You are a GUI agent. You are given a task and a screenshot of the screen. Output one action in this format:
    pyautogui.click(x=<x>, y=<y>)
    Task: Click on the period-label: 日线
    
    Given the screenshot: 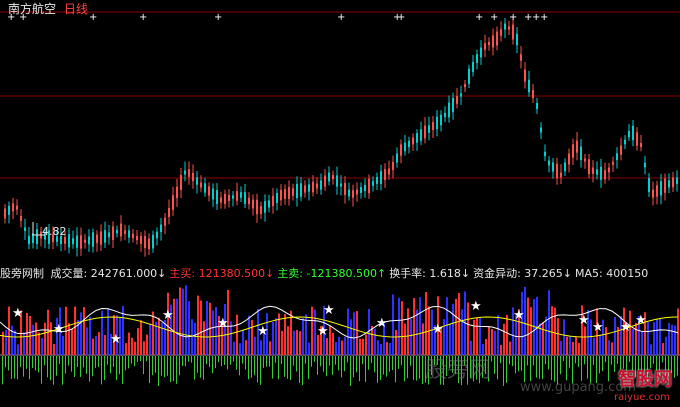 What is the action you would take?
    pyautogui.click(x=75, y=9)
    